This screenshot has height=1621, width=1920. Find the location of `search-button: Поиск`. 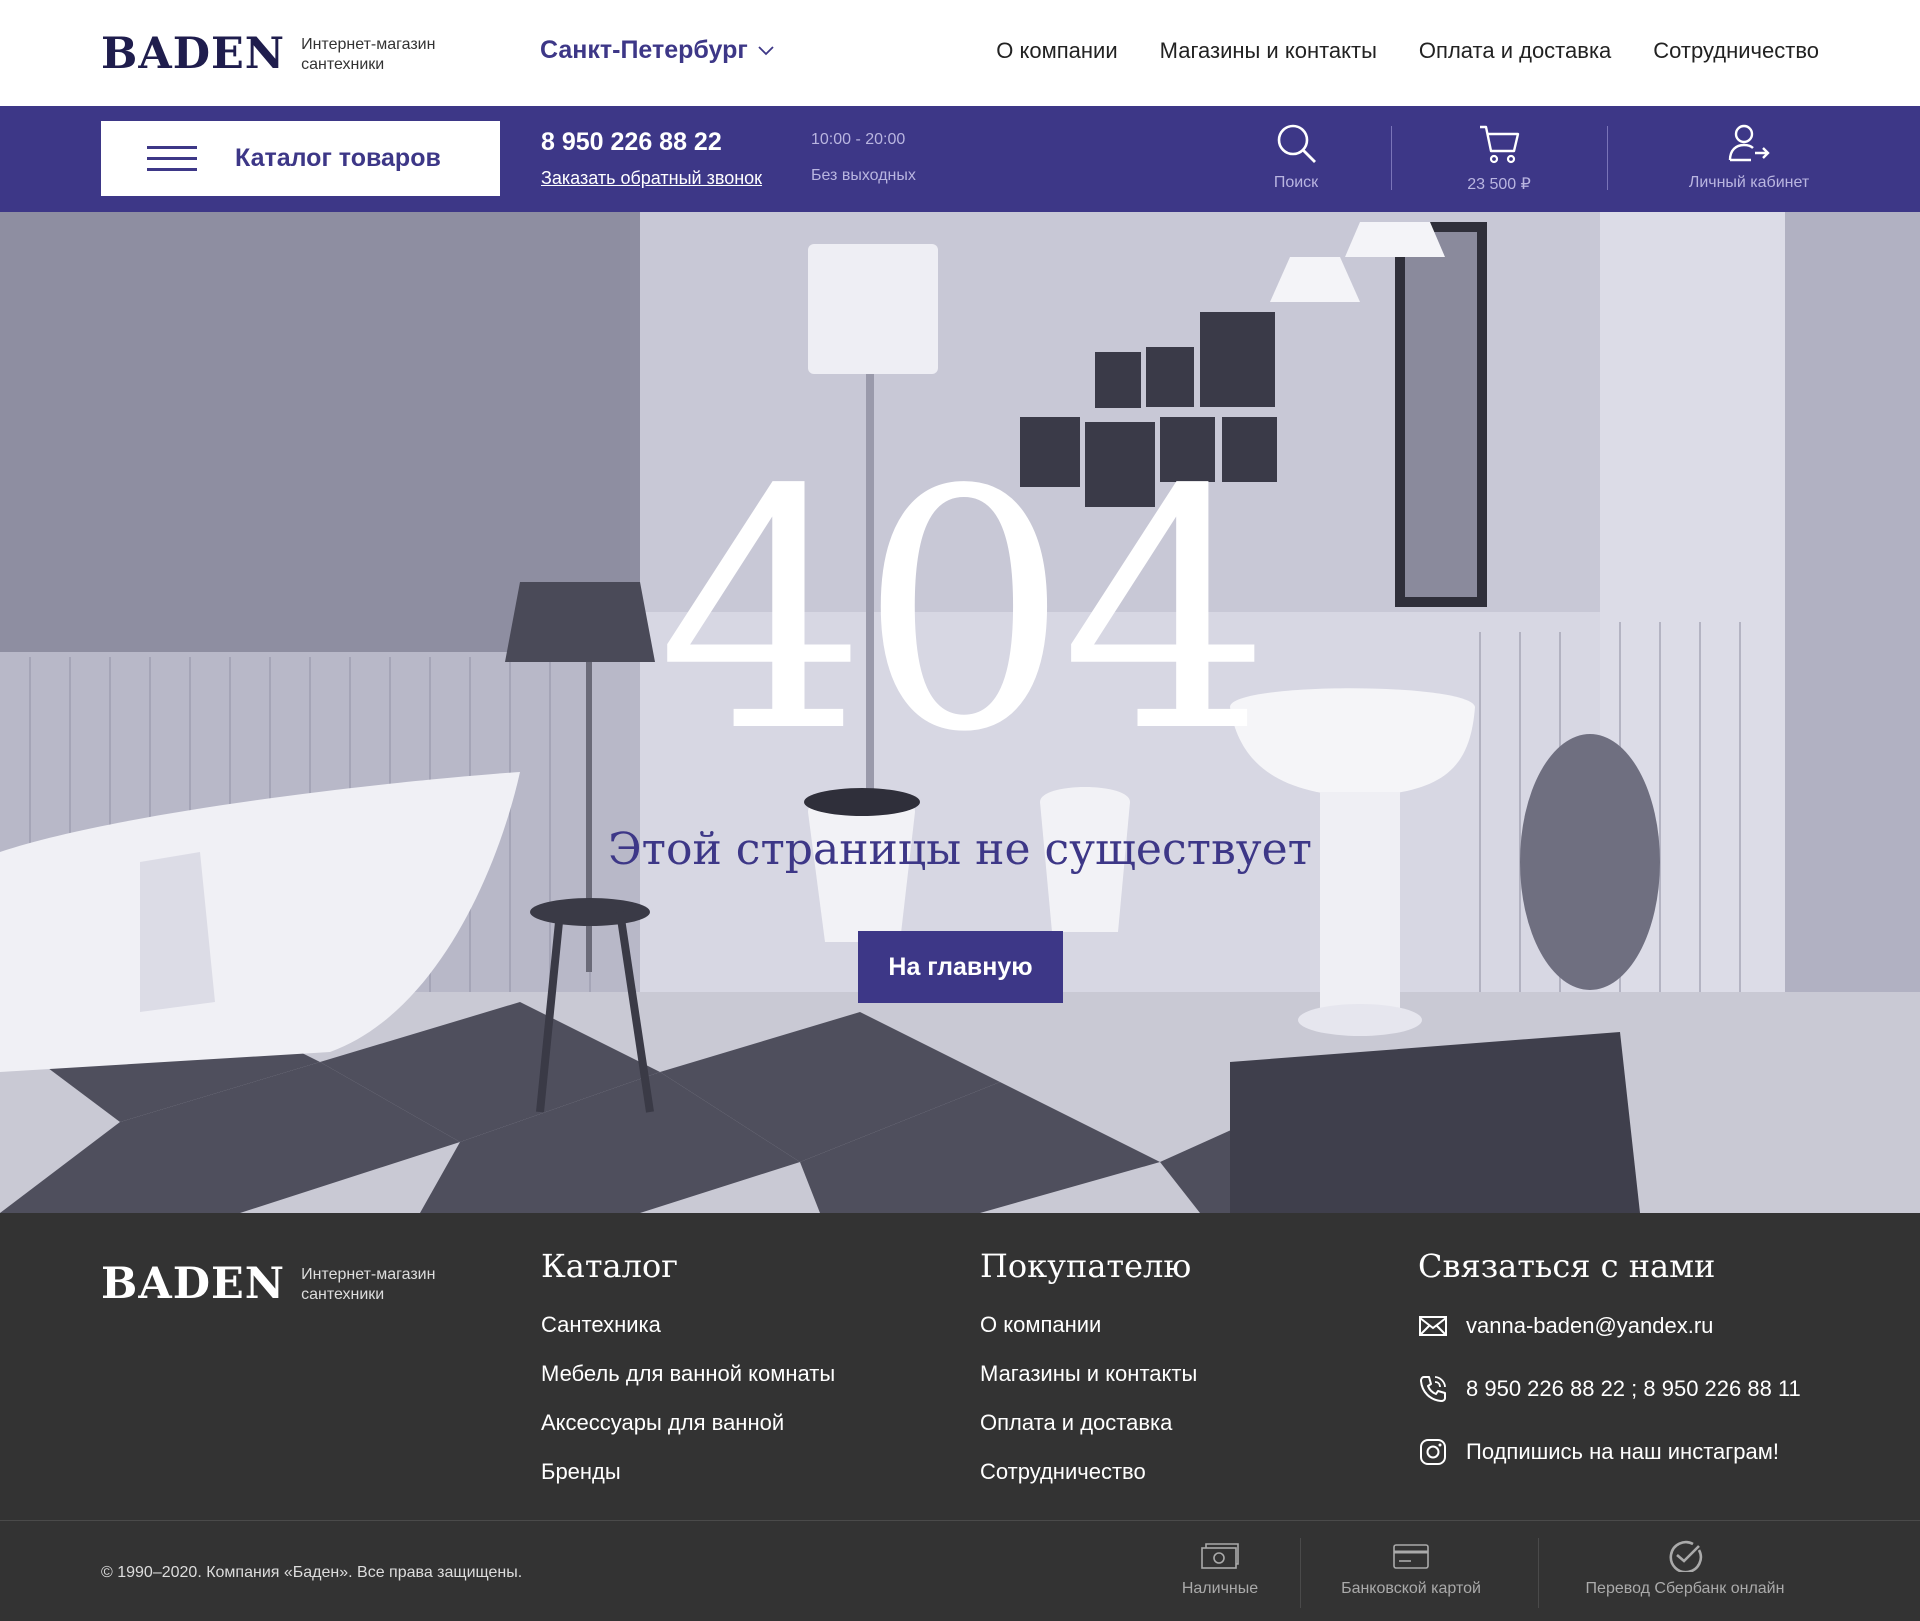

search-button: Поиск is located at coordinates (1296, 157).